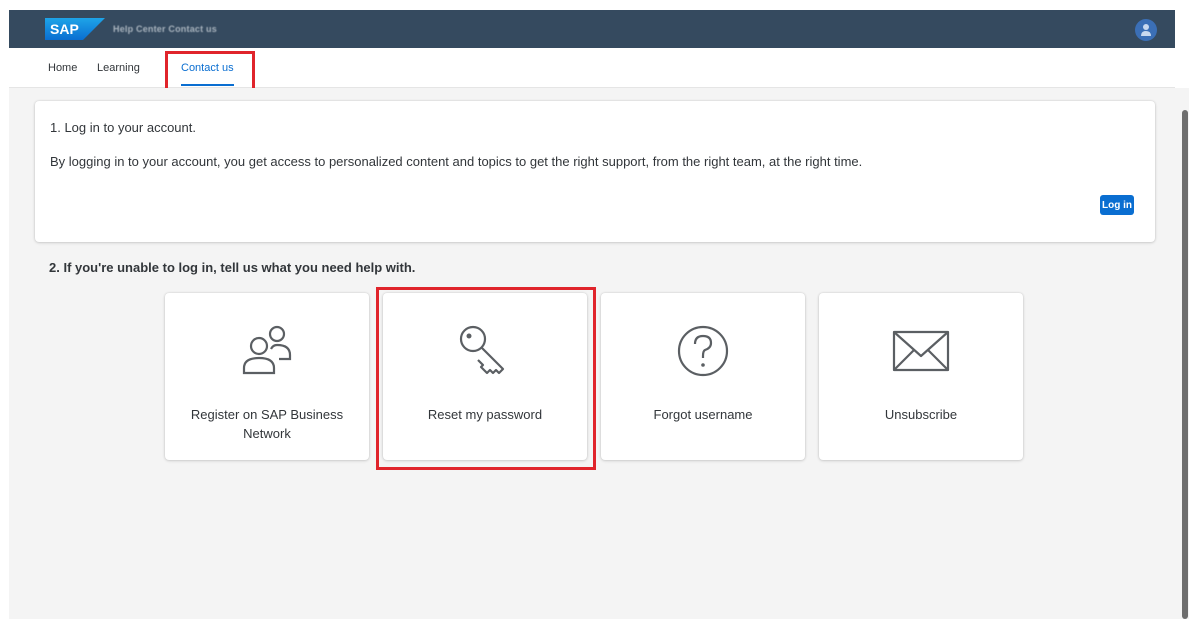 The image size is (1193, 619). What do you see at coordinates (267, 424) in the screenshot?
I see `tile-register-label: Register on SAP Business Network` at bounding box center [267, 424].